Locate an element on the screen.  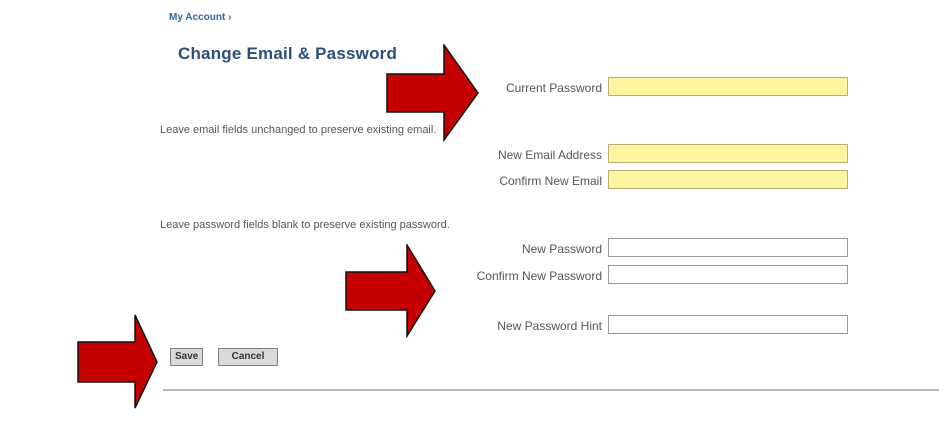
new-password-field is located at coordinates (728, 247).